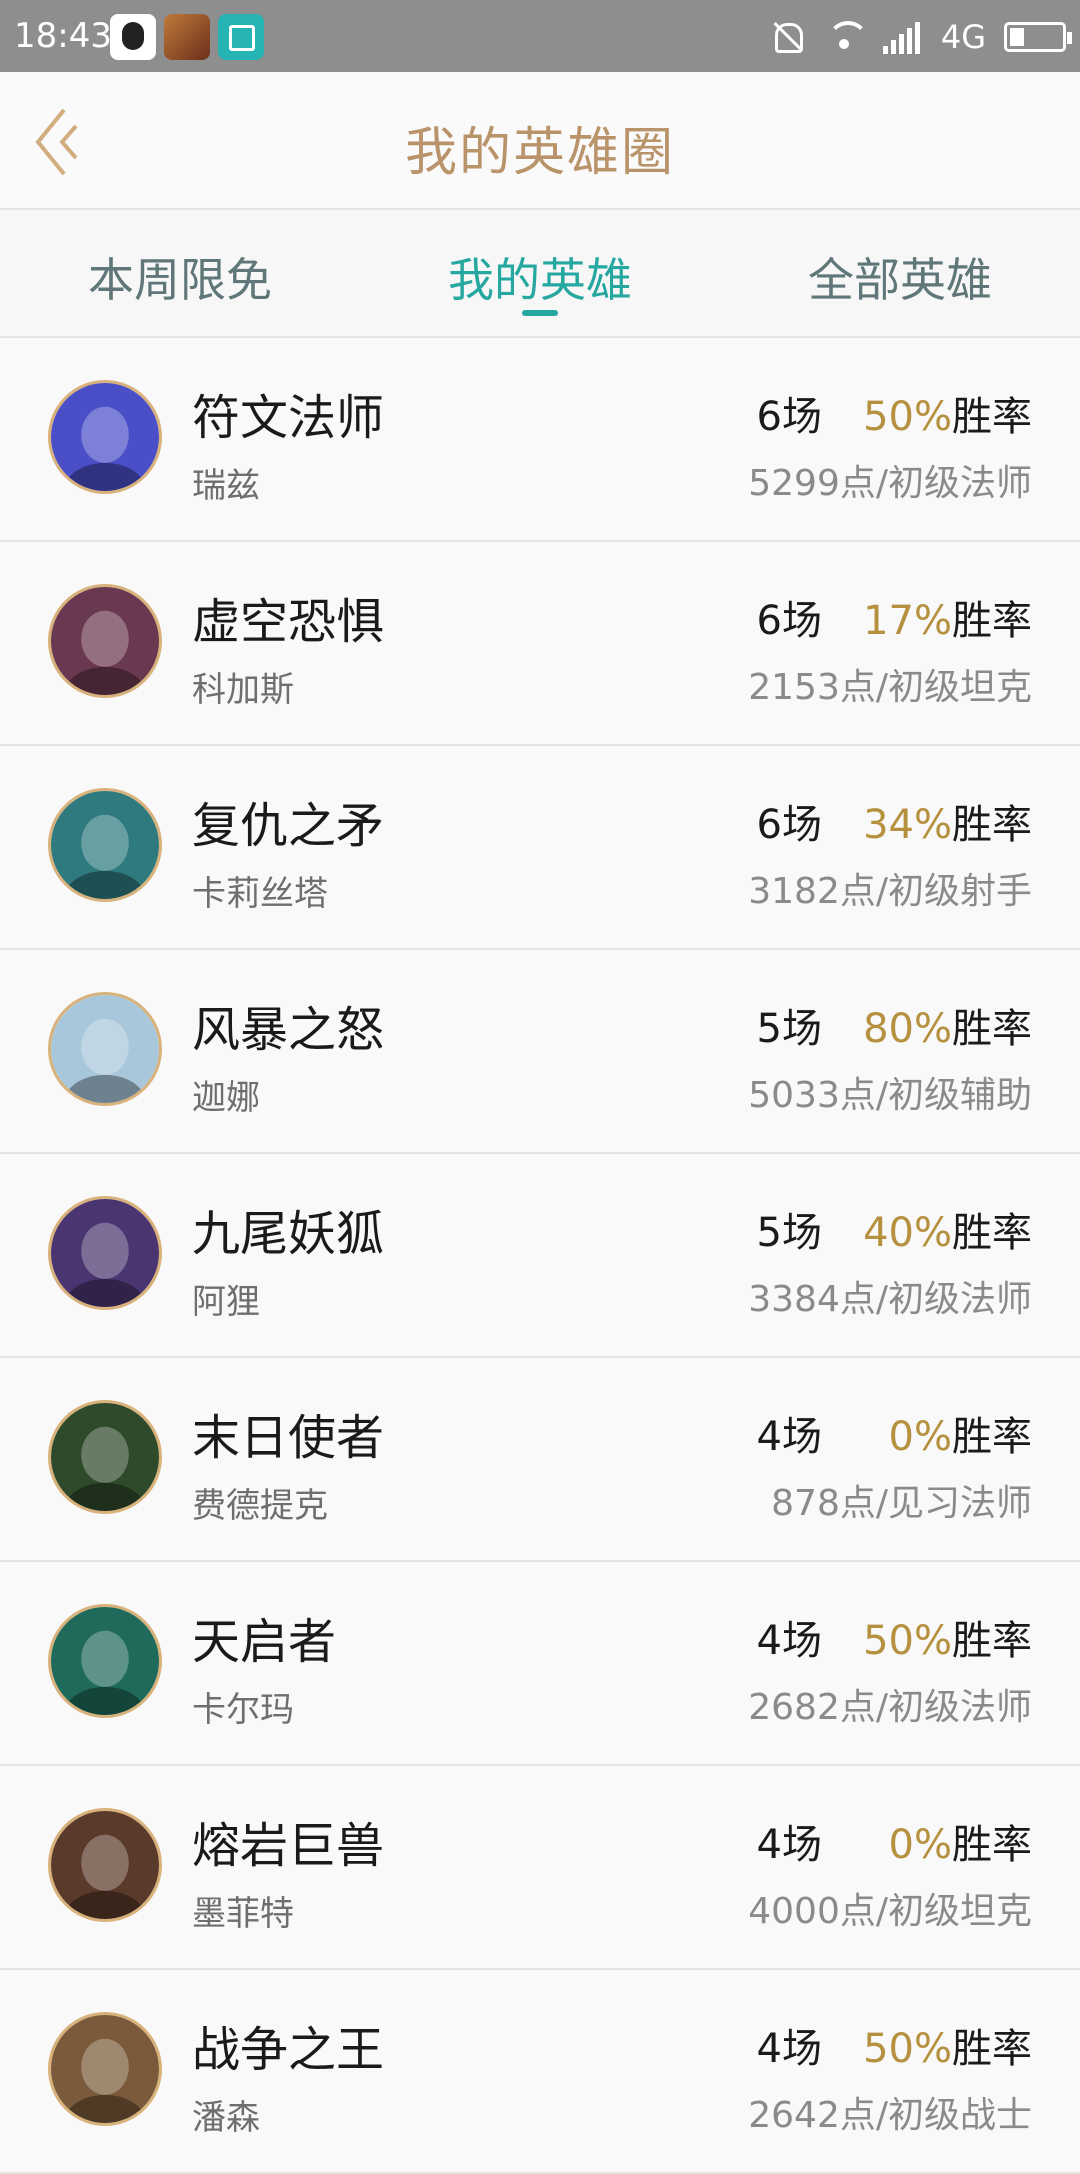  Describe the element at coordinates (890, 1707) in the screenshot. I see `hero-points-rank: 2682点/初级法师` at that location.